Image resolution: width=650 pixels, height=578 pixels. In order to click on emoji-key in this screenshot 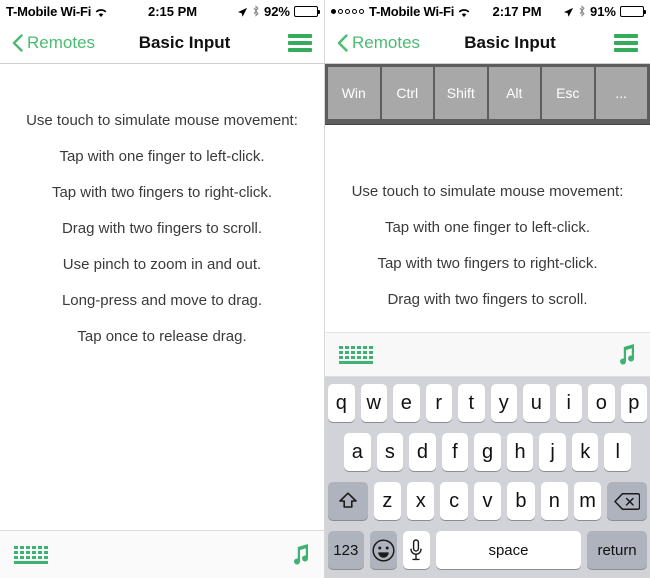, I will do `click(383, 550)`.